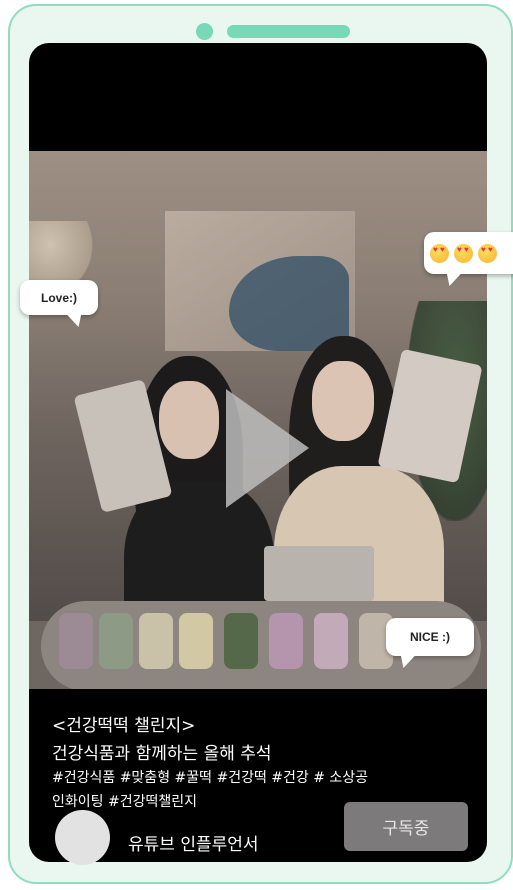 The height and width of the screenshot is (890, 513). I want to click on post-hashtags: #건강식품 #맞춤형 #꿀떡 #건강떡 #건강 # 소상공, so click(210, 778).